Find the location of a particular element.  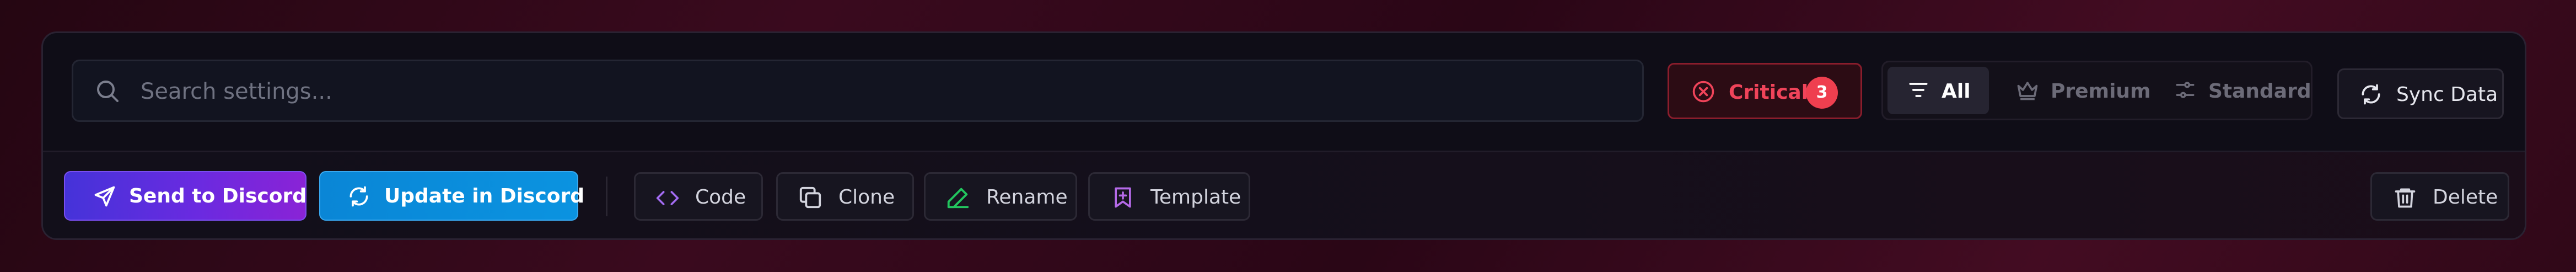

tab-premium: Premium is located at coordinates (2071, 90).